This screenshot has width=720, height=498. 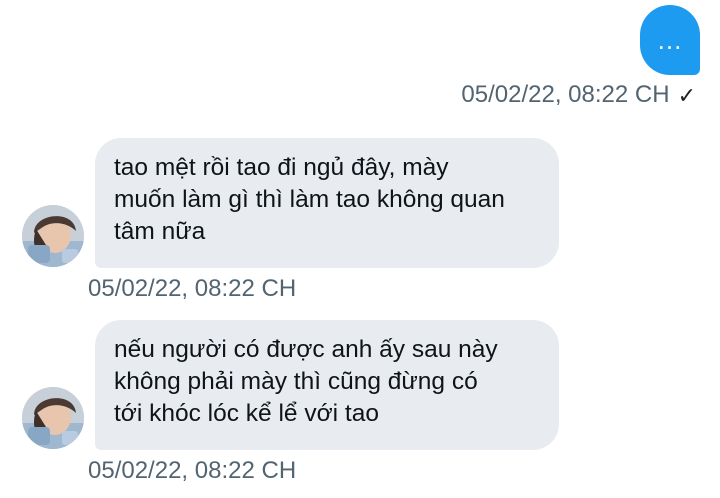 What do you see at coordinates (160, 231) in the screenshot?
I see `message-line: tâm nữa` at bounding box center [160, 231].